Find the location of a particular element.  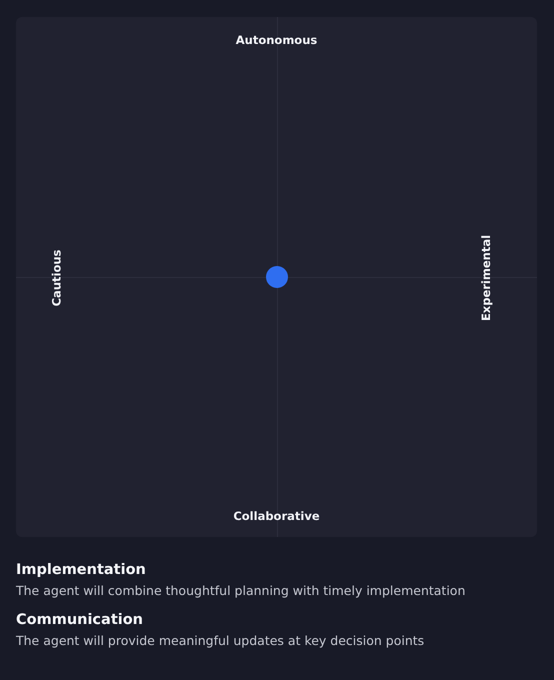

axis-label: Collaborative is located at coordinates (276, 516).